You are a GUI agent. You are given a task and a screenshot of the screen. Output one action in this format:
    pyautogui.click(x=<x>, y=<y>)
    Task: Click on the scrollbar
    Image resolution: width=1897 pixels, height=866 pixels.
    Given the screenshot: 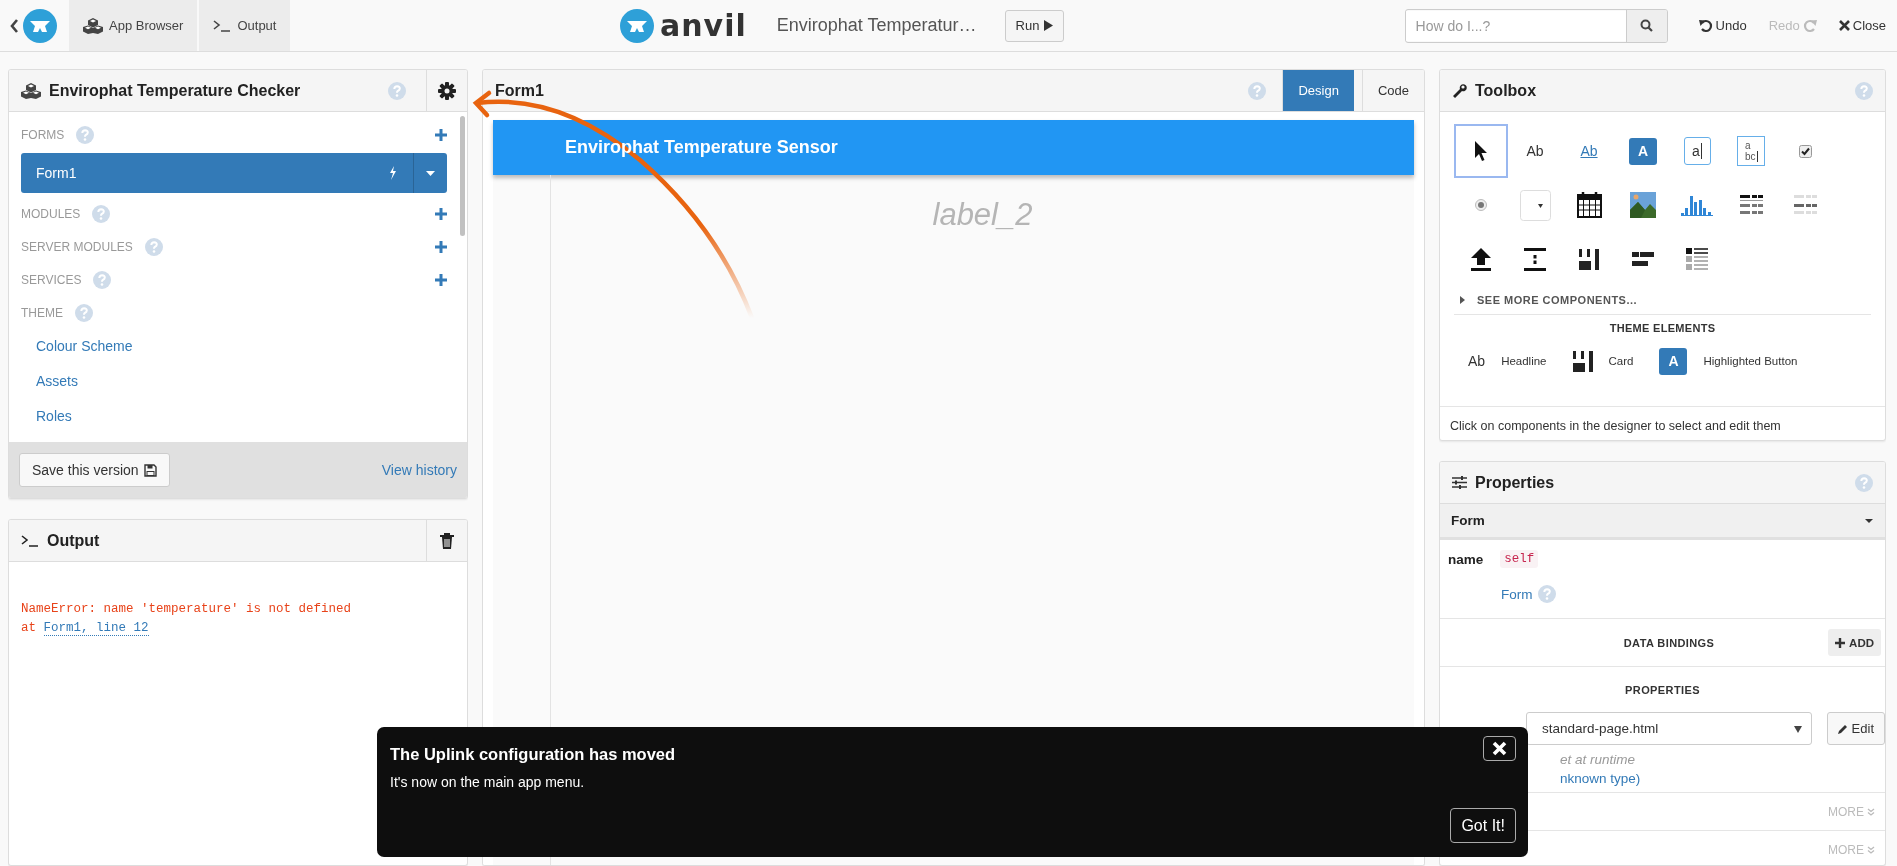 What is the action you would take?
    pyautogui.click(x=462, y=176)
    